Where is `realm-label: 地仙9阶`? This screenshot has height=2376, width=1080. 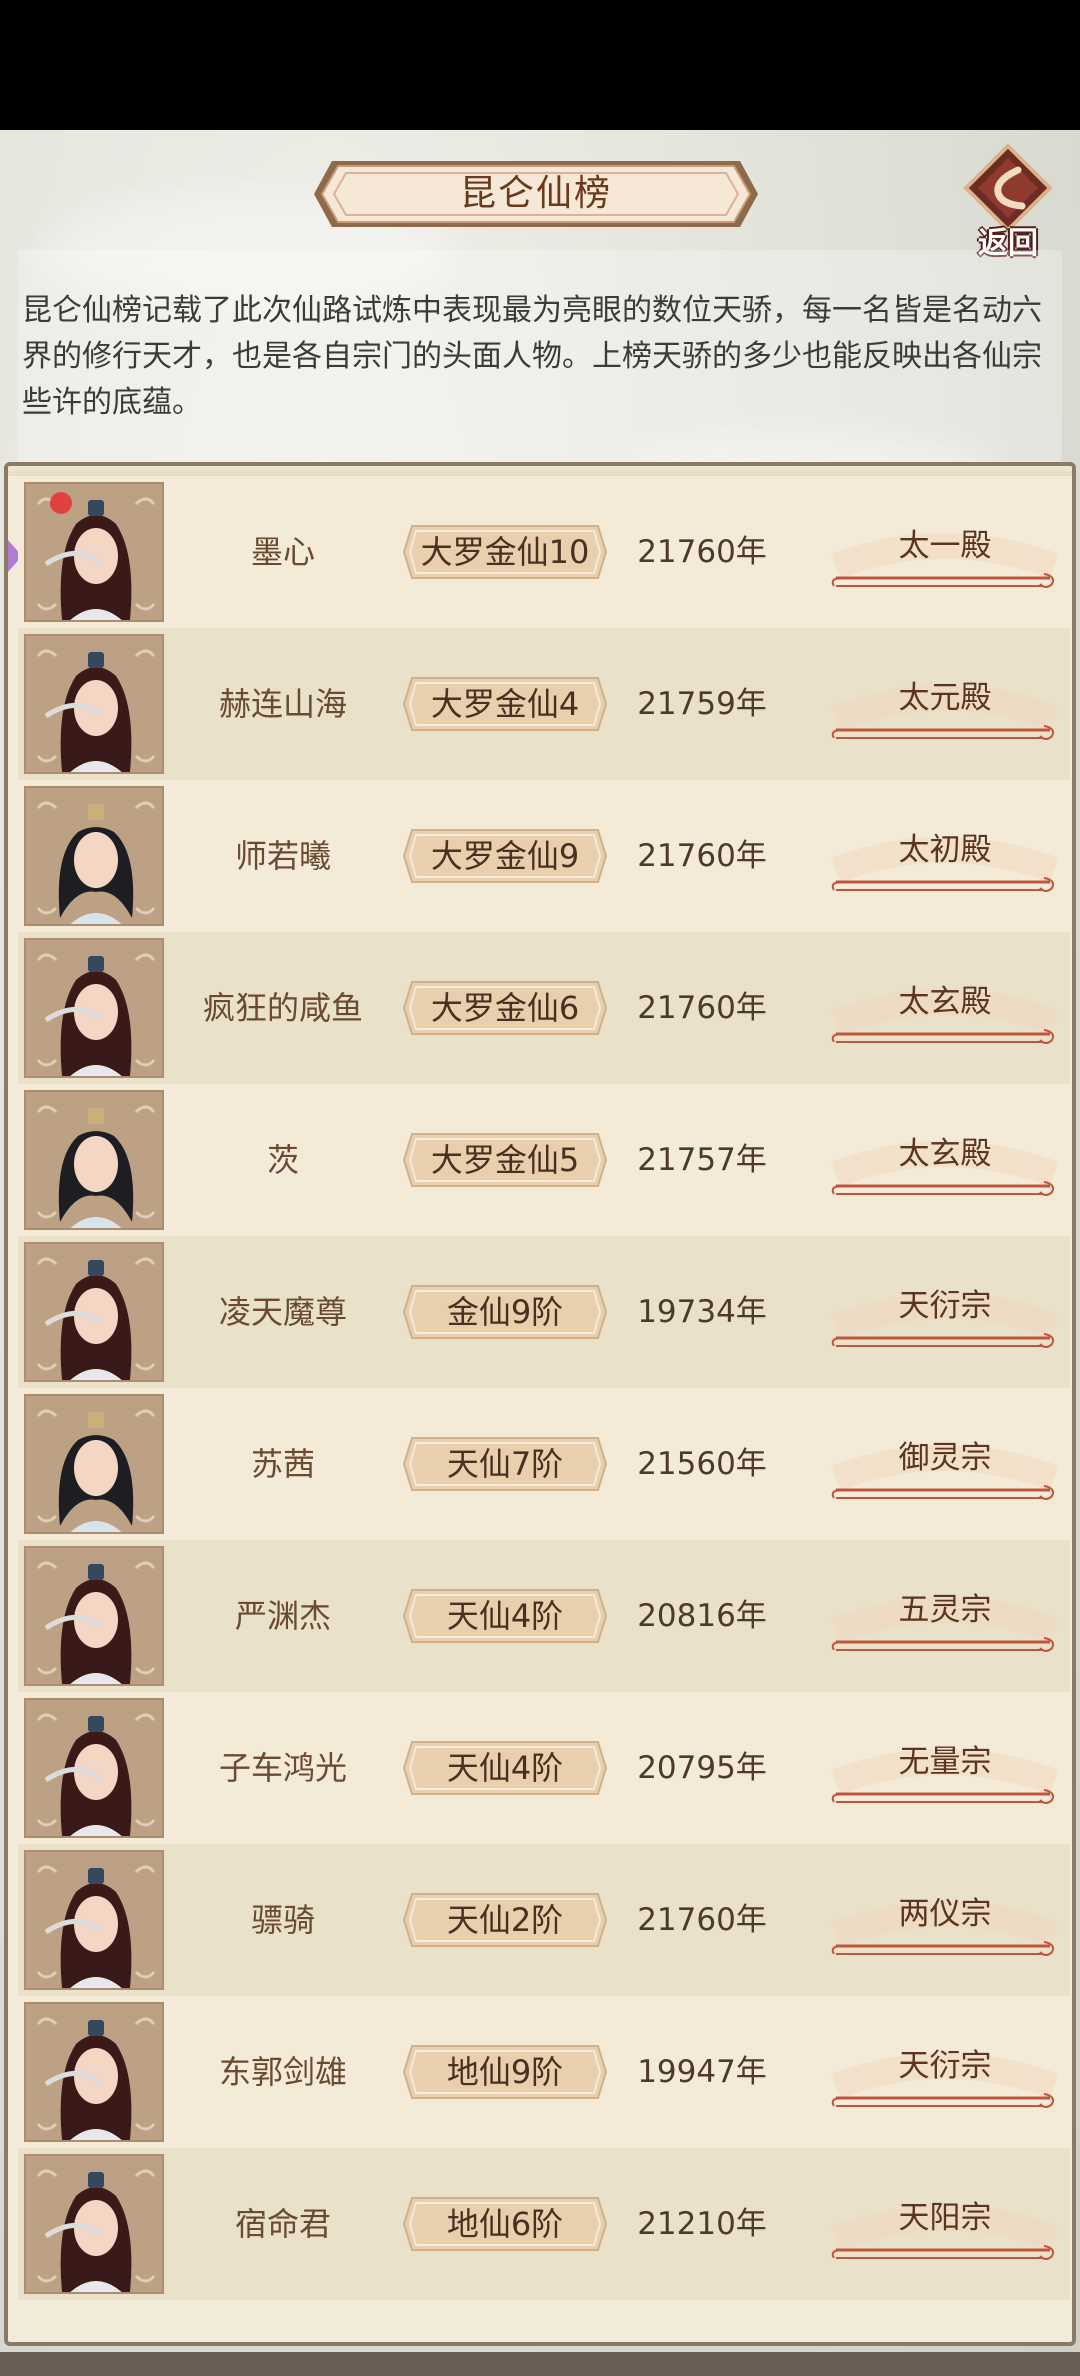 realm-label: 地仙9阶 is located at coordinates (505, 2072).